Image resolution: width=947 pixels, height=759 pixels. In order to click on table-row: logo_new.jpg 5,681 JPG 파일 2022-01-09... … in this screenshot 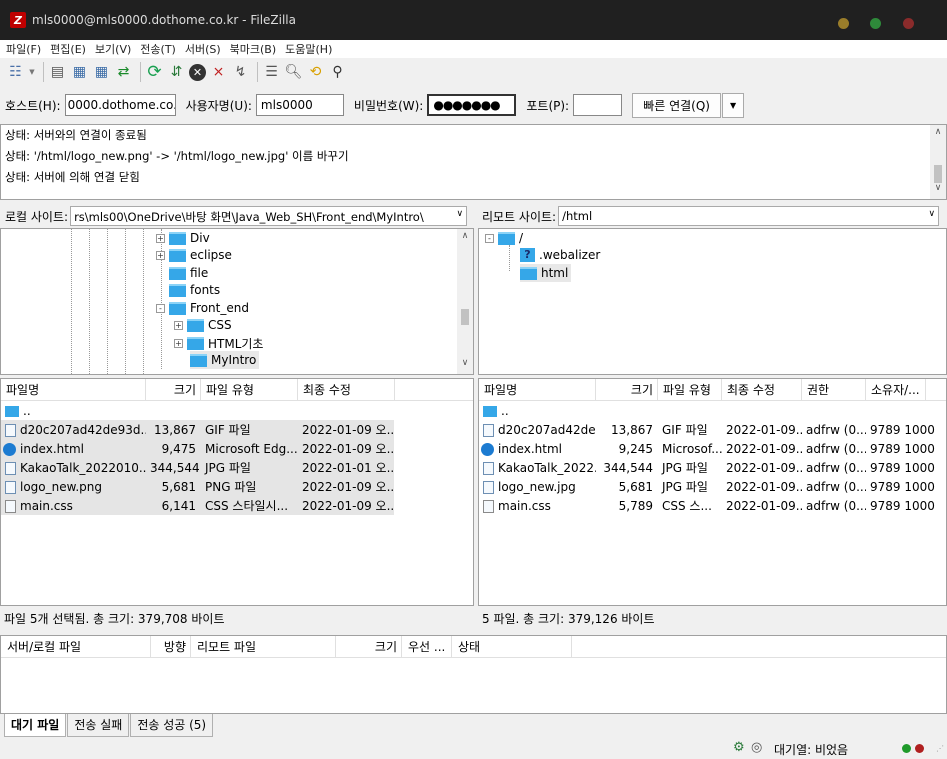, I will do `click(709, 486)`.